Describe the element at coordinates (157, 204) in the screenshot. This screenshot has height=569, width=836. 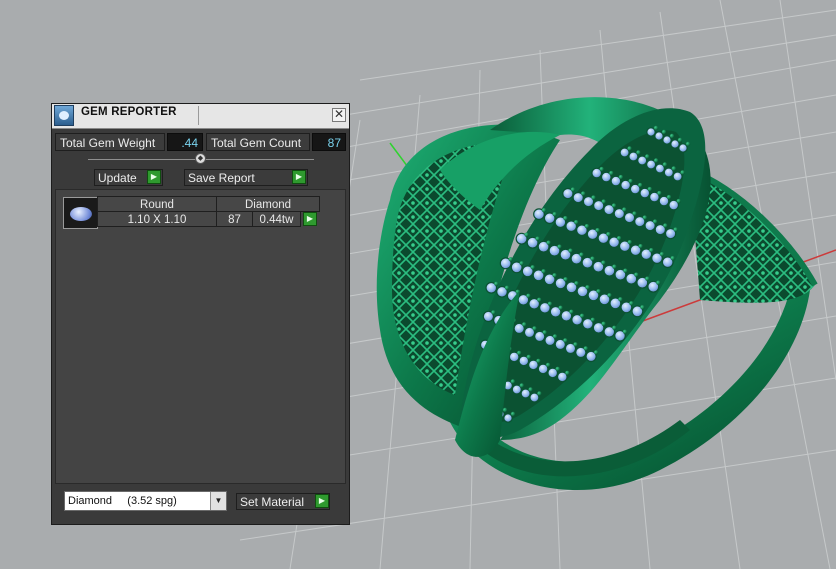
I see `gem-shape-header: Round` at that location.